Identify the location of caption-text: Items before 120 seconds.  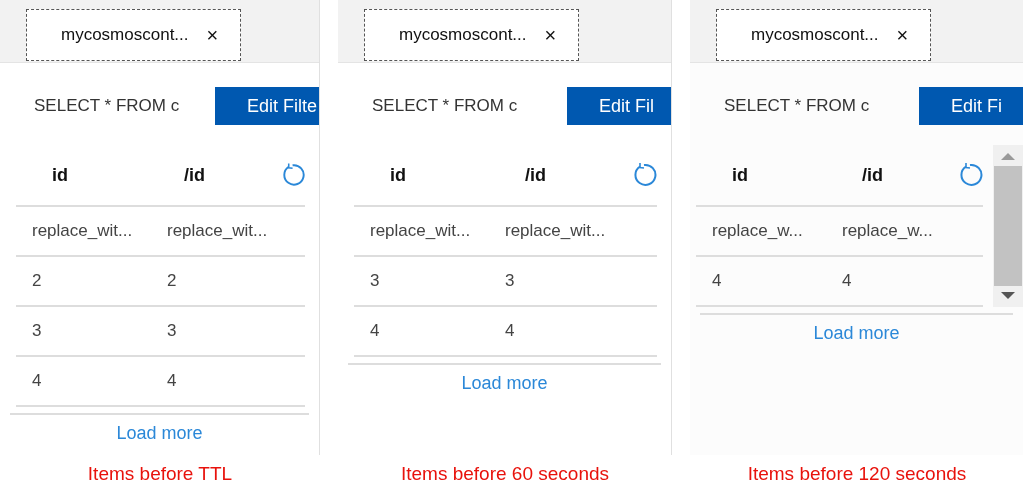
(857, 474).